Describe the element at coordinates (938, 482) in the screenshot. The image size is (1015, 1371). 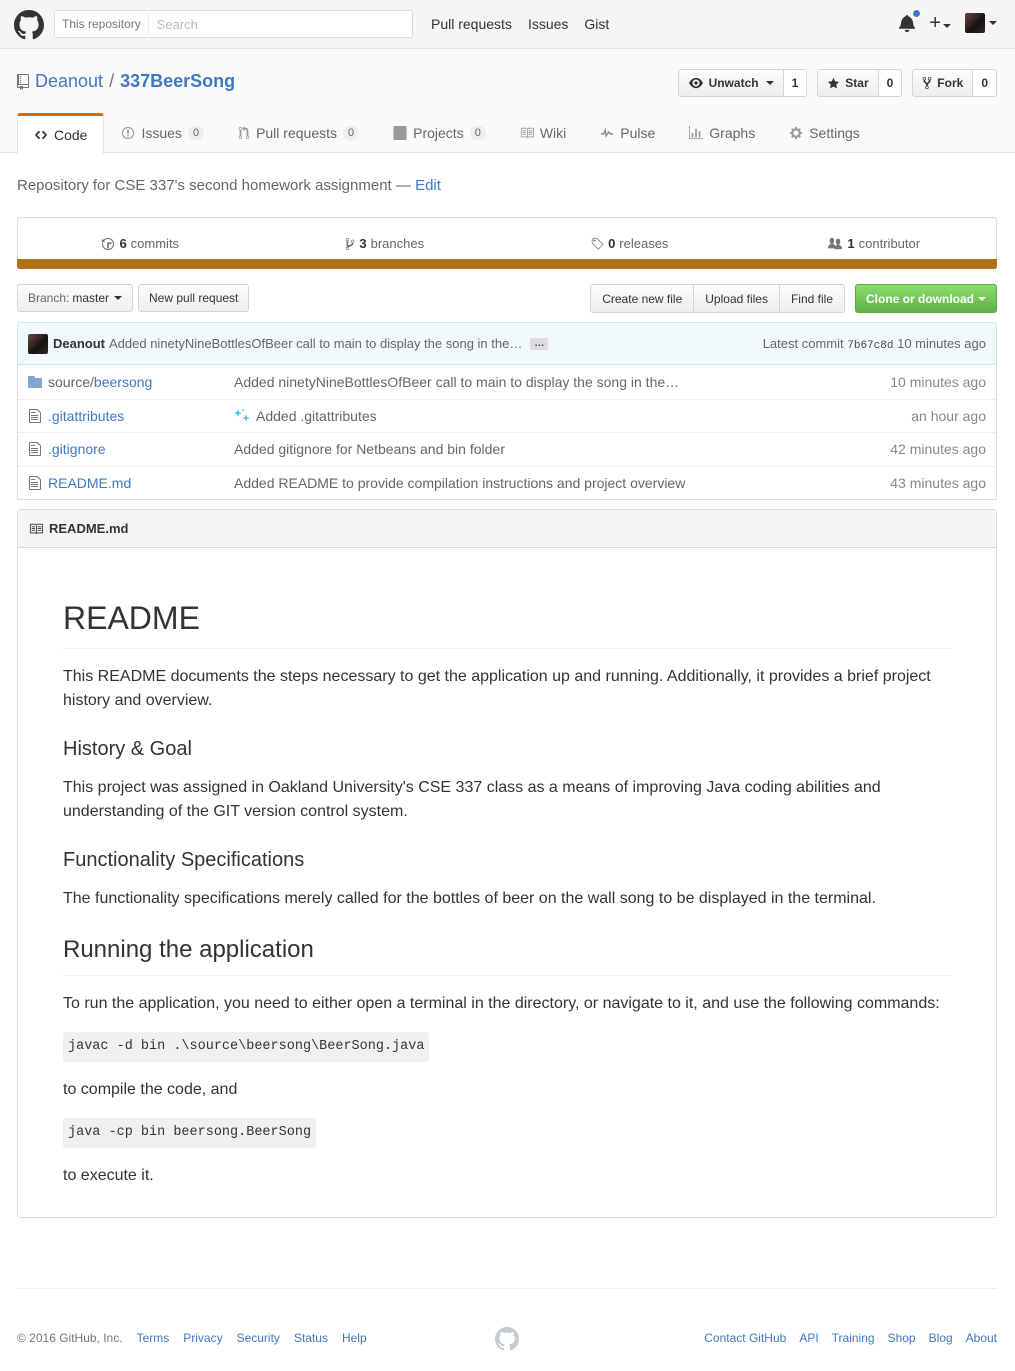
I see `file-age: 43 minutes ago` at that location.